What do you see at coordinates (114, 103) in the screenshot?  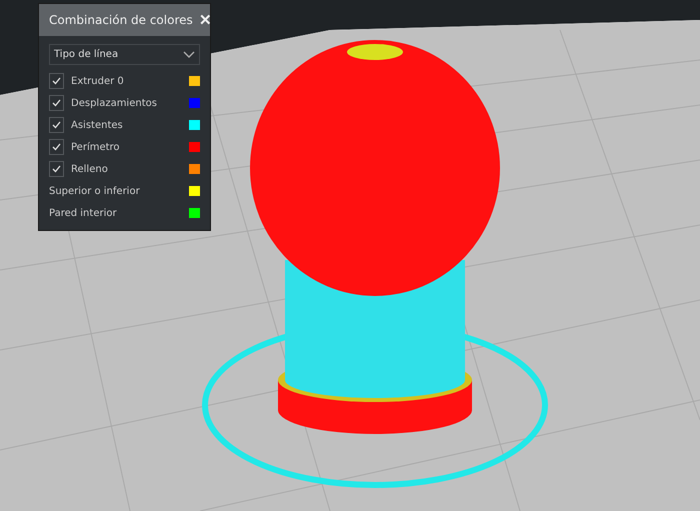 I see `legend-label: Desplazamientos` at bounding box center [114, 103].